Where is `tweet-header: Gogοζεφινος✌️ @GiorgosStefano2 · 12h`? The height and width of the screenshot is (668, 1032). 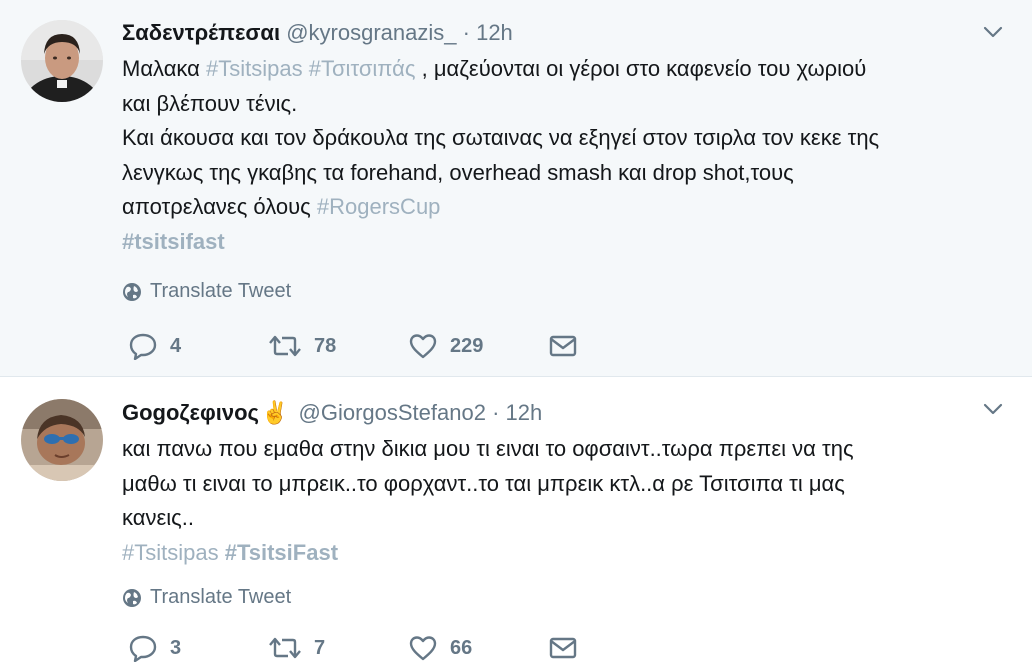
tweet-header: Gogοζεφινος✌️ @GiorgosStefano2 · 12h is located at coordinates (565, 413).